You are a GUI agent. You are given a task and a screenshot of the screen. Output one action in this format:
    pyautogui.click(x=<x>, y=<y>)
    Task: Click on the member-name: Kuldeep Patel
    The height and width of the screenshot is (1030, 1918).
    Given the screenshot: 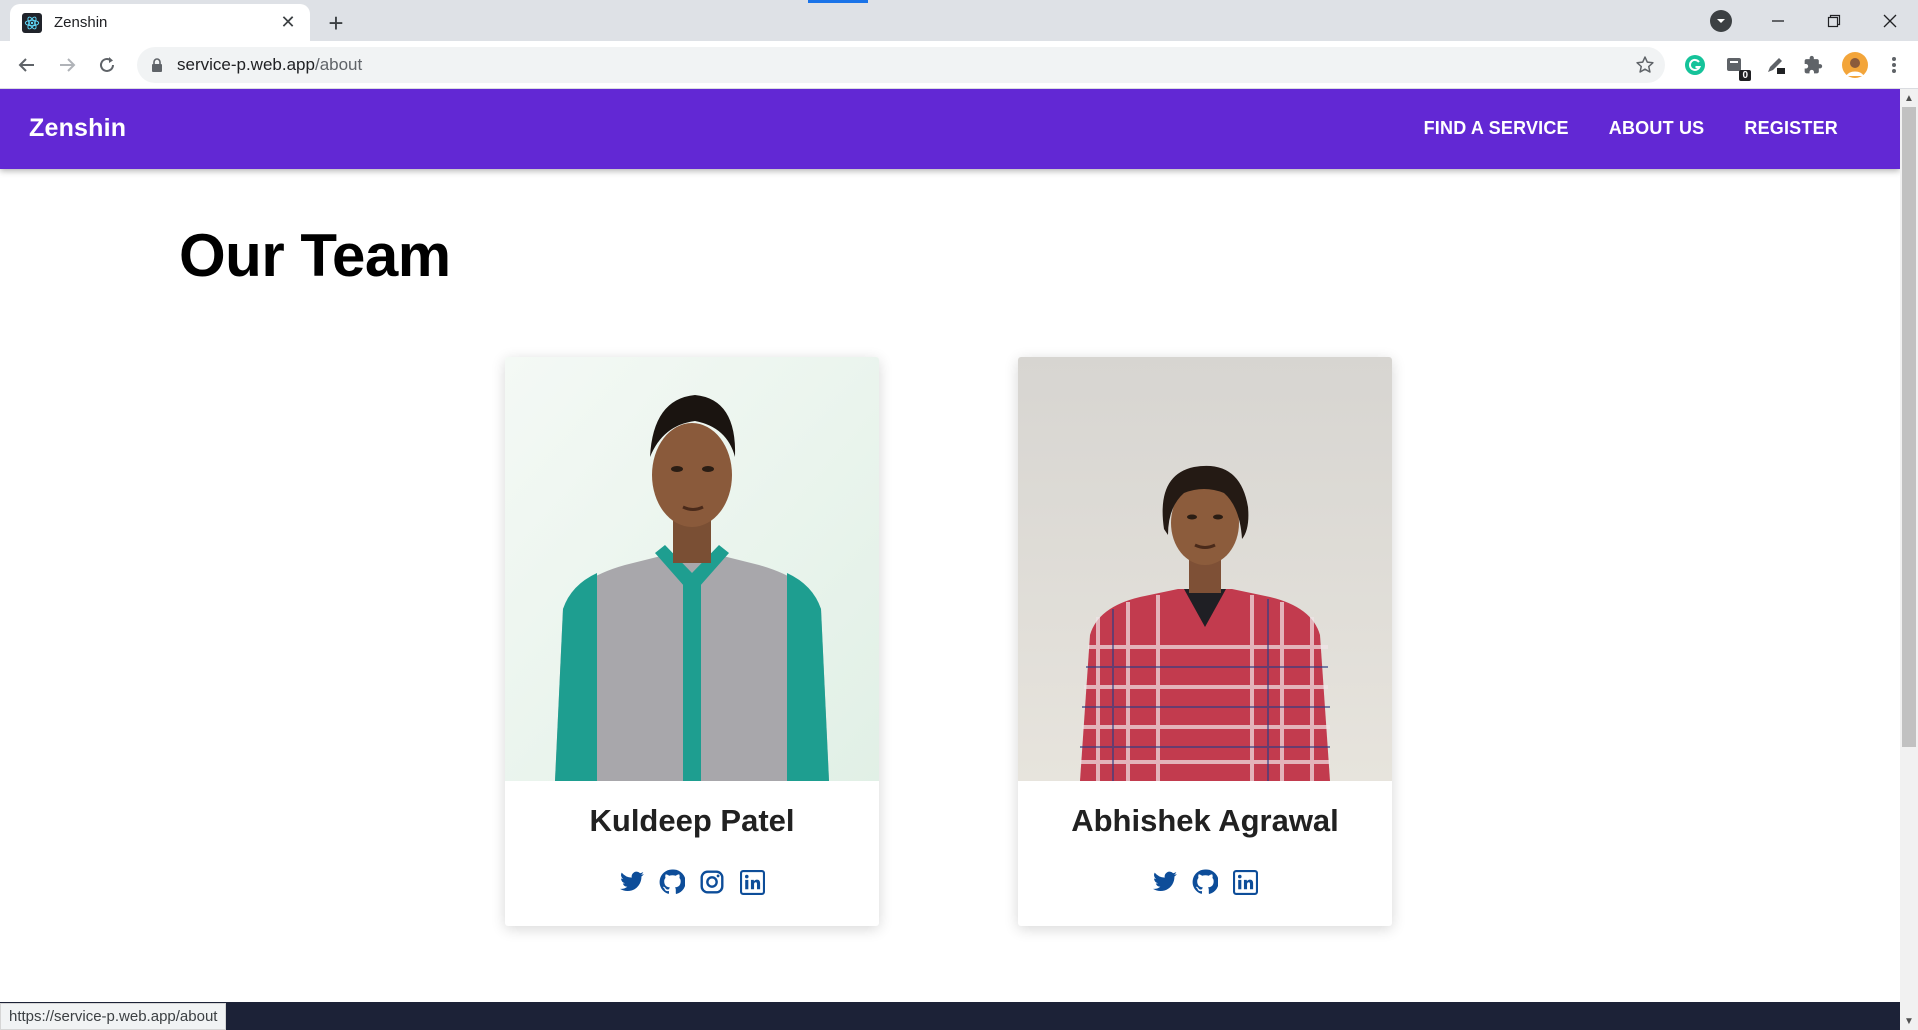 What is the action you would take?
    pyautogui.click(x=692, y=820)
    